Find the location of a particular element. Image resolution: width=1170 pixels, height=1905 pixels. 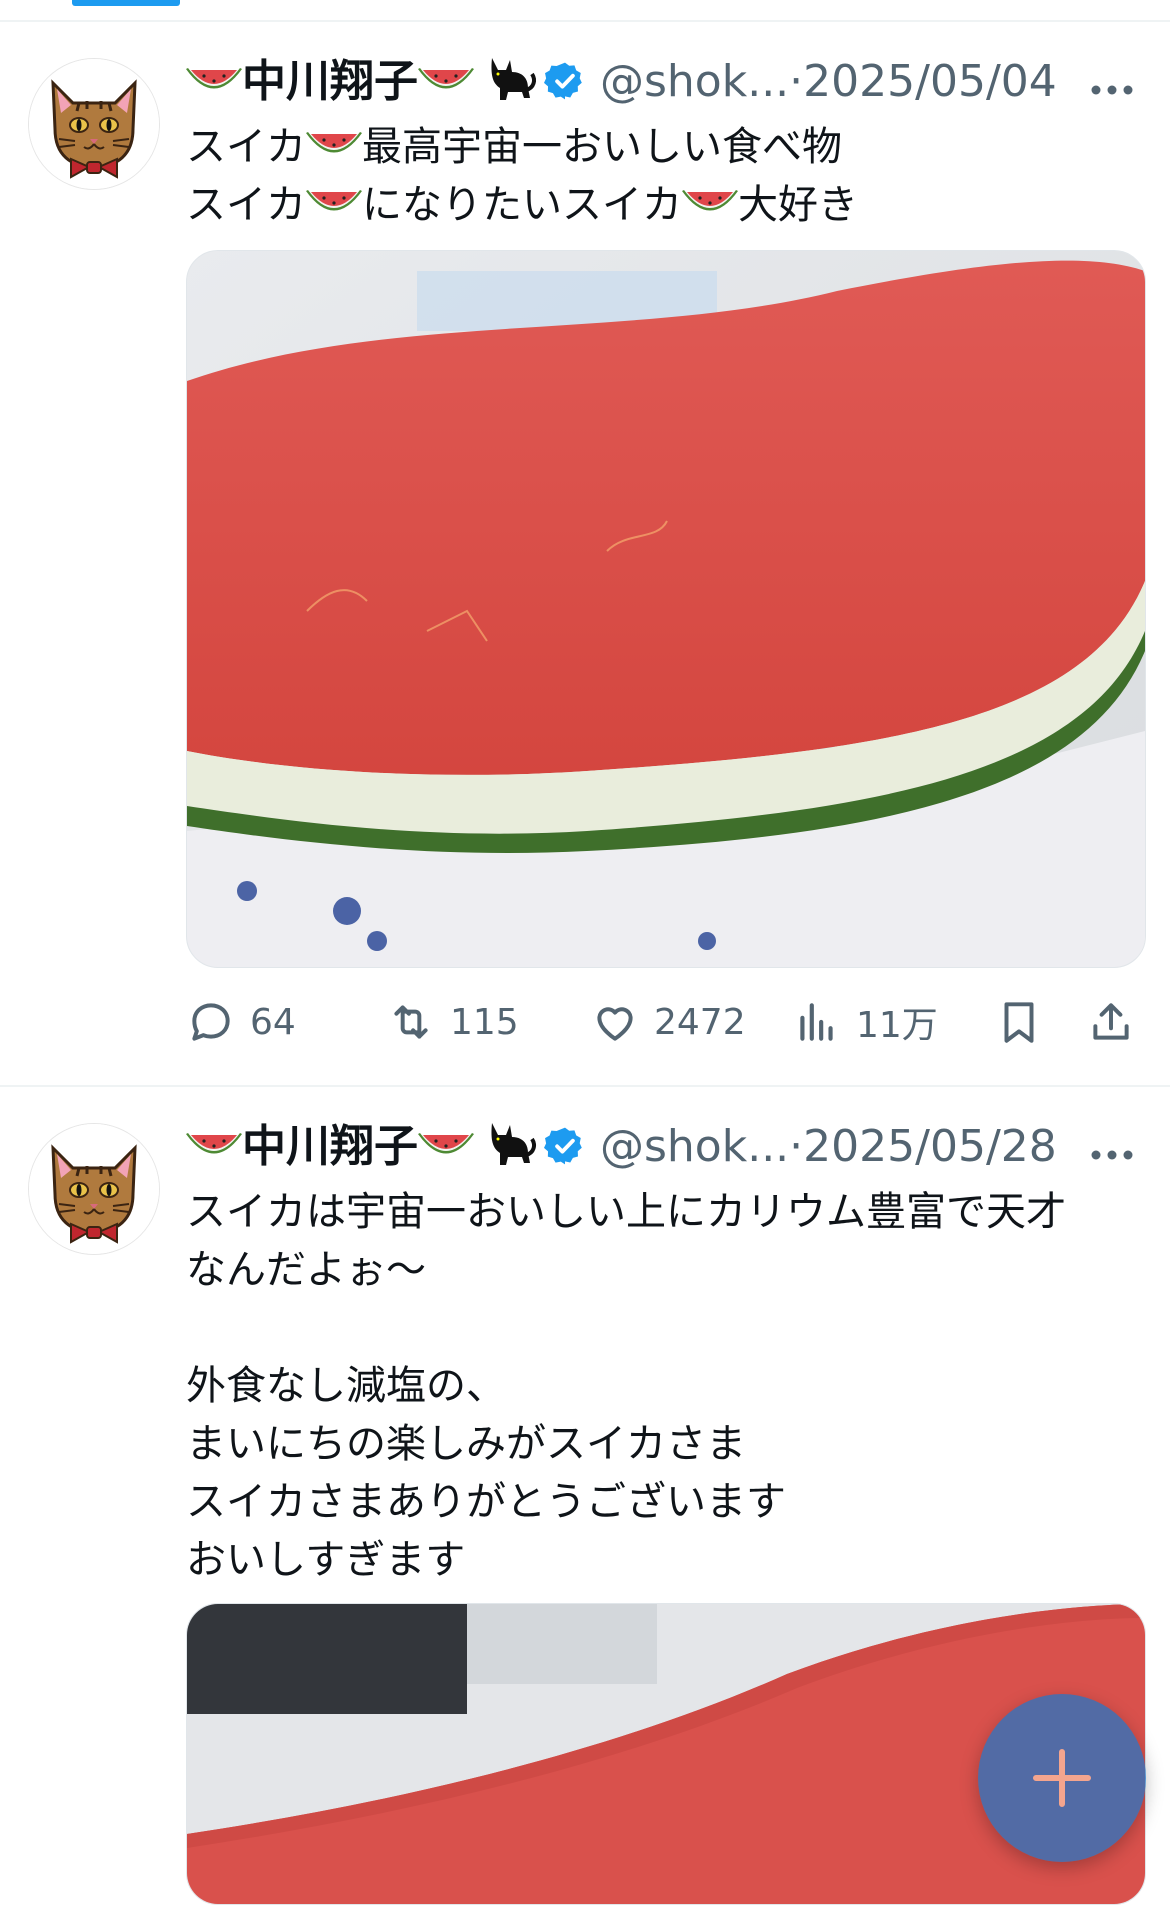

like-button: 2472 is located at coordinates (668, 1022).